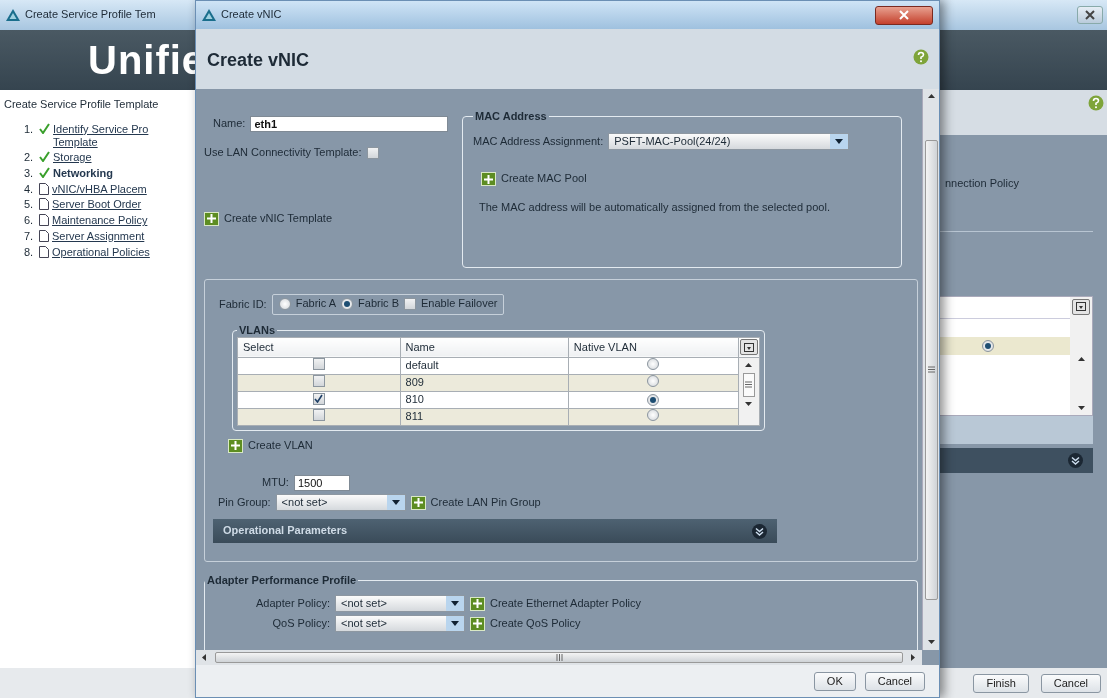 This screenshot has height=698, width=1107. Describe the element at coordinates (495, 531) in the screenshot. I see `collapsible-section-bar: Operational Parameters` at that location.